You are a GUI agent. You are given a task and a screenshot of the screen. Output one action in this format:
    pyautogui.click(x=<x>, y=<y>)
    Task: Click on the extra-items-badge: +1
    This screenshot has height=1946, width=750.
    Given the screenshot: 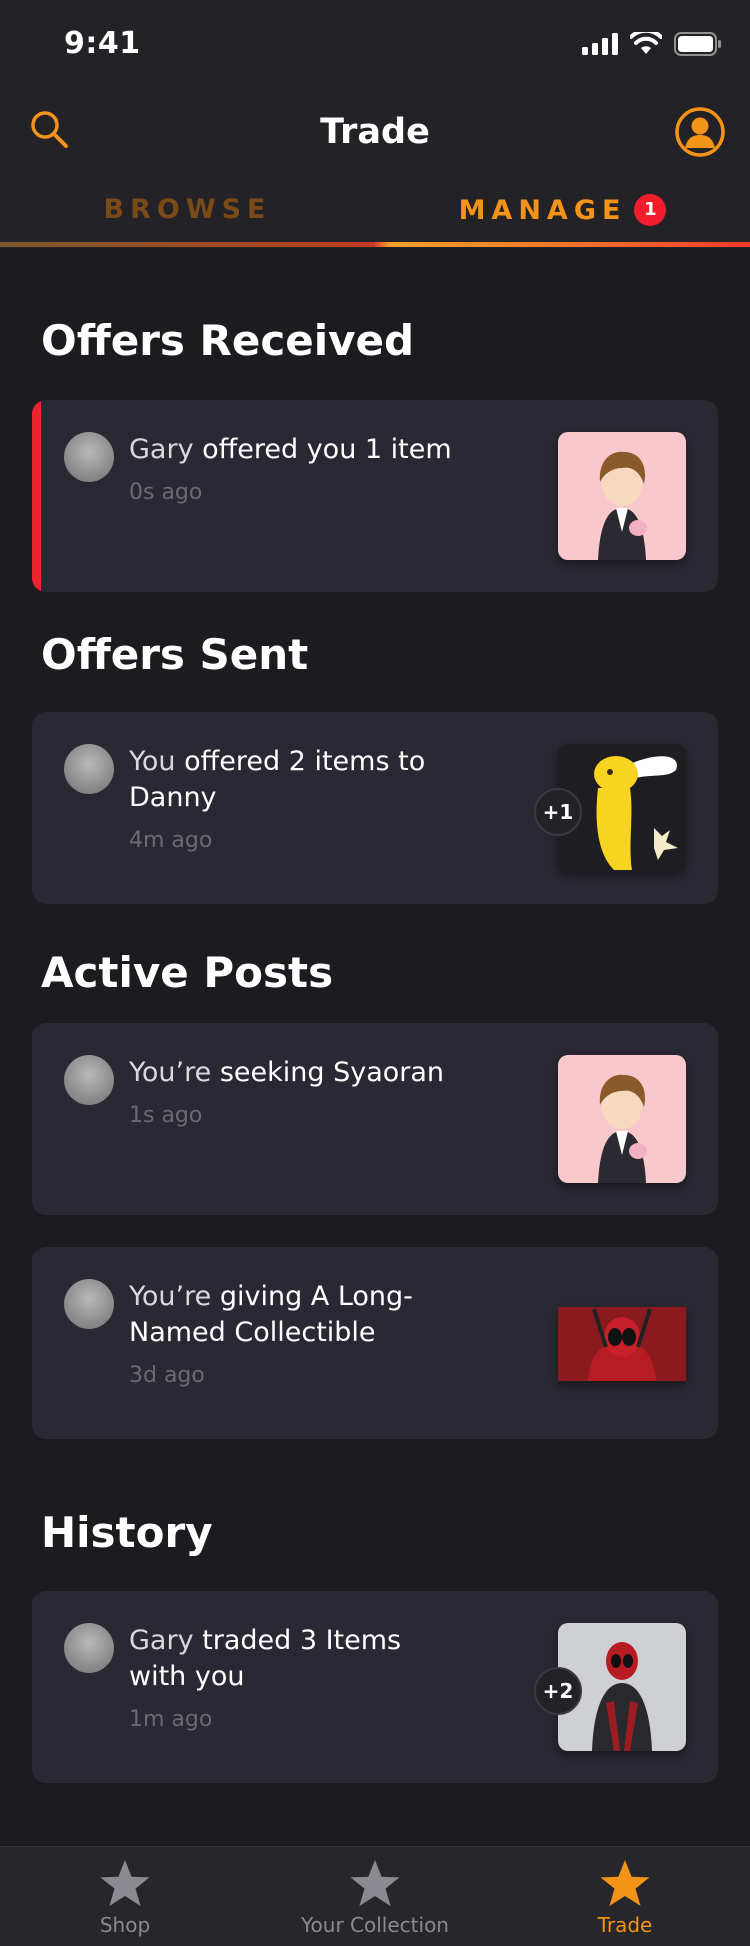 What is the action you would take?
    pyautogui.click(x=558, y=812)
    